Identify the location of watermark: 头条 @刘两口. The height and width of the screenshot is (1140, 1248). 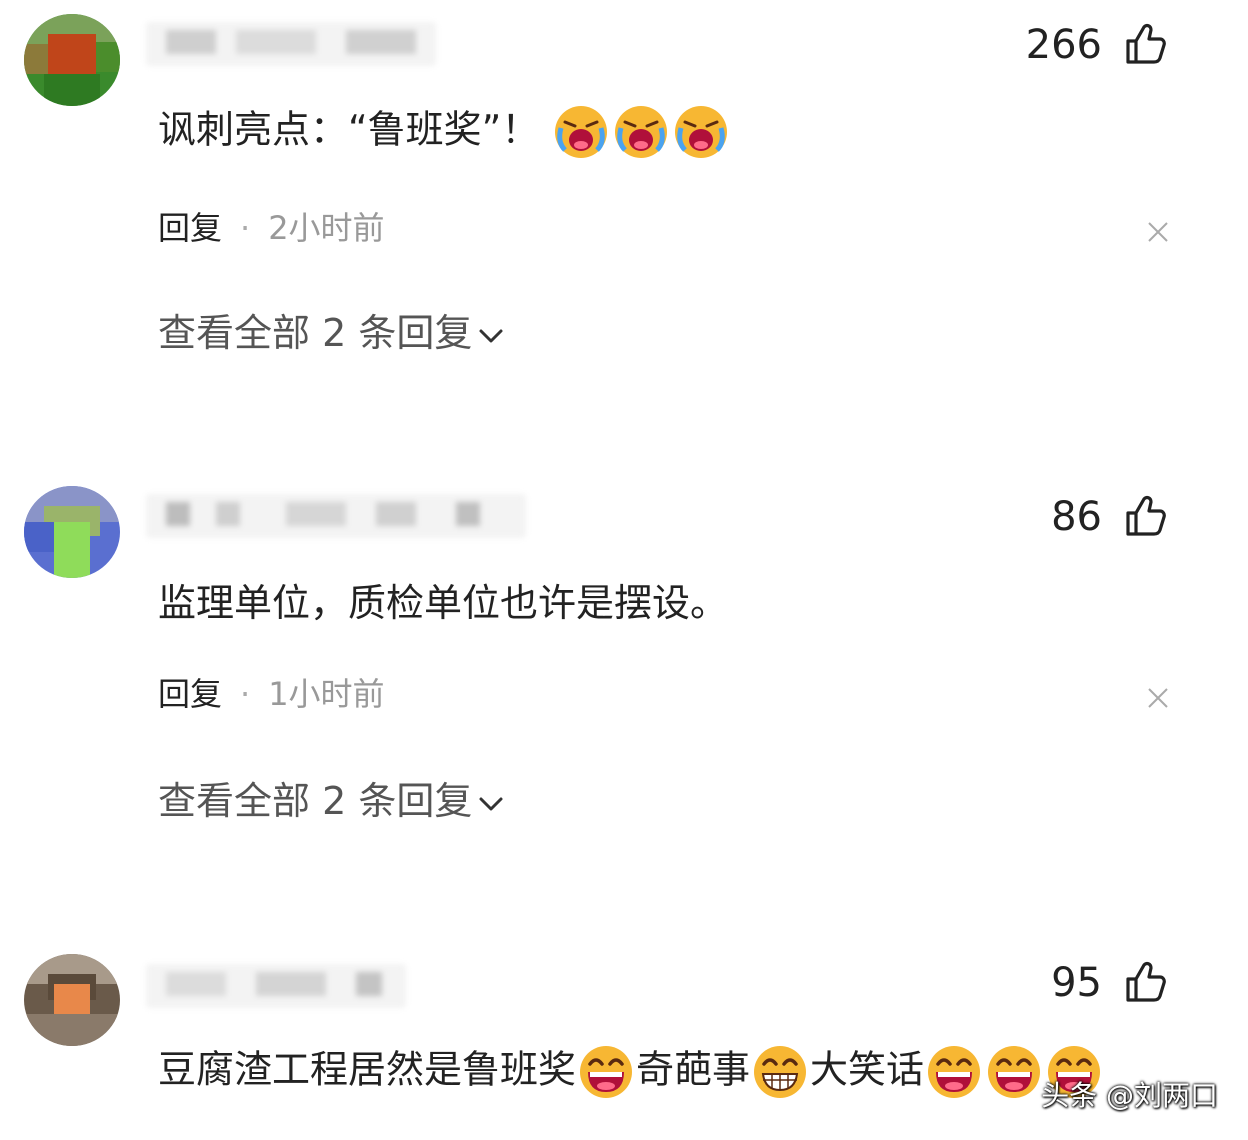
(1129, 1095).